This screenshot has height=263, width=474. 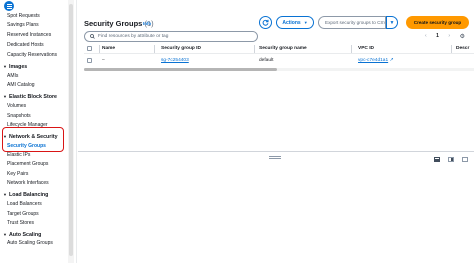 I want to click on sidebar-item-key-pairs: Key Pairs, so click(x=17, y=174).